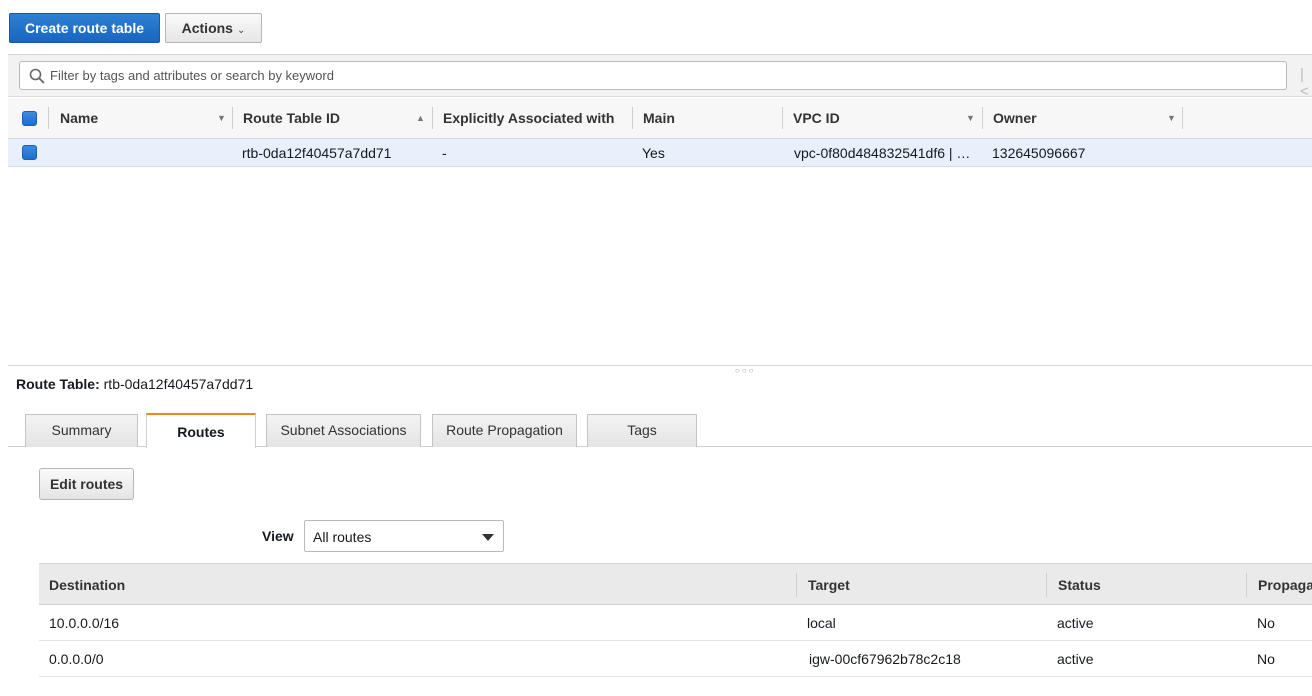  I want to click on view-select: All routes, so click(404, 536).